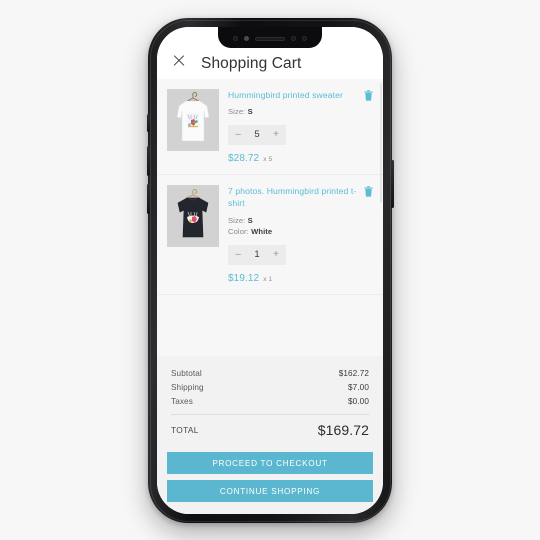 Image resolution: width=540 pixels, height=540 pixels. I want to click on summary-row-shipping: Shipping $7.00, so click(270, 387).